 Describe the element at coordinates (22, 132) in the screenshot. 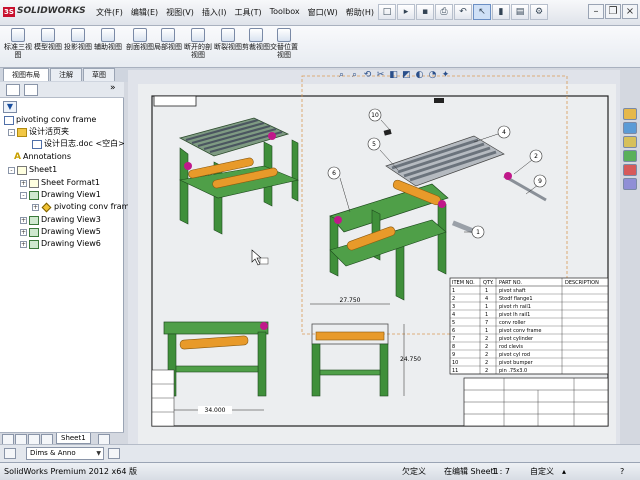

I see `binder-folder-icon` at that location.